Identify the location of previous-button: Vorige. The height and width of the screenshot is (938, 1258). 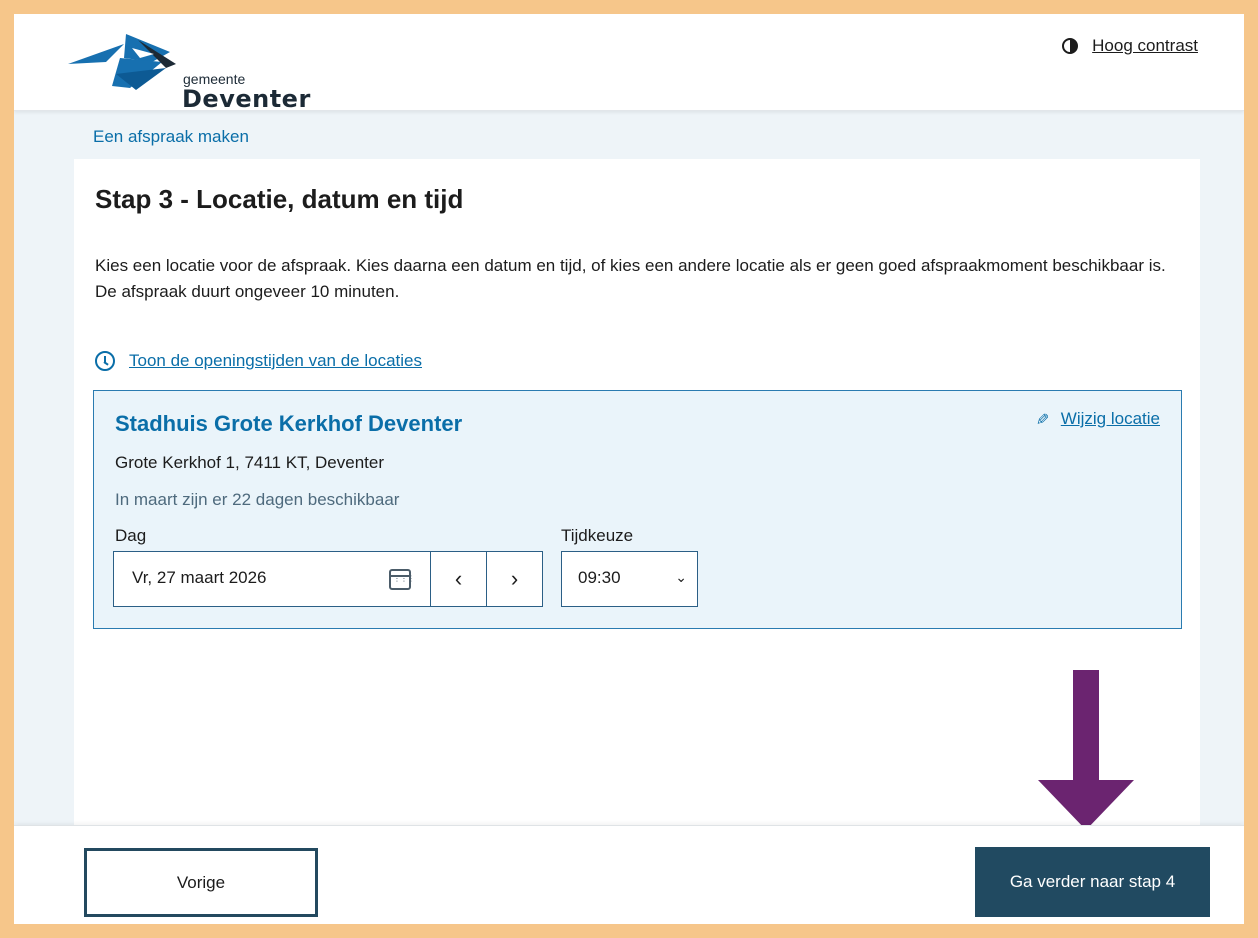
(201, 882).